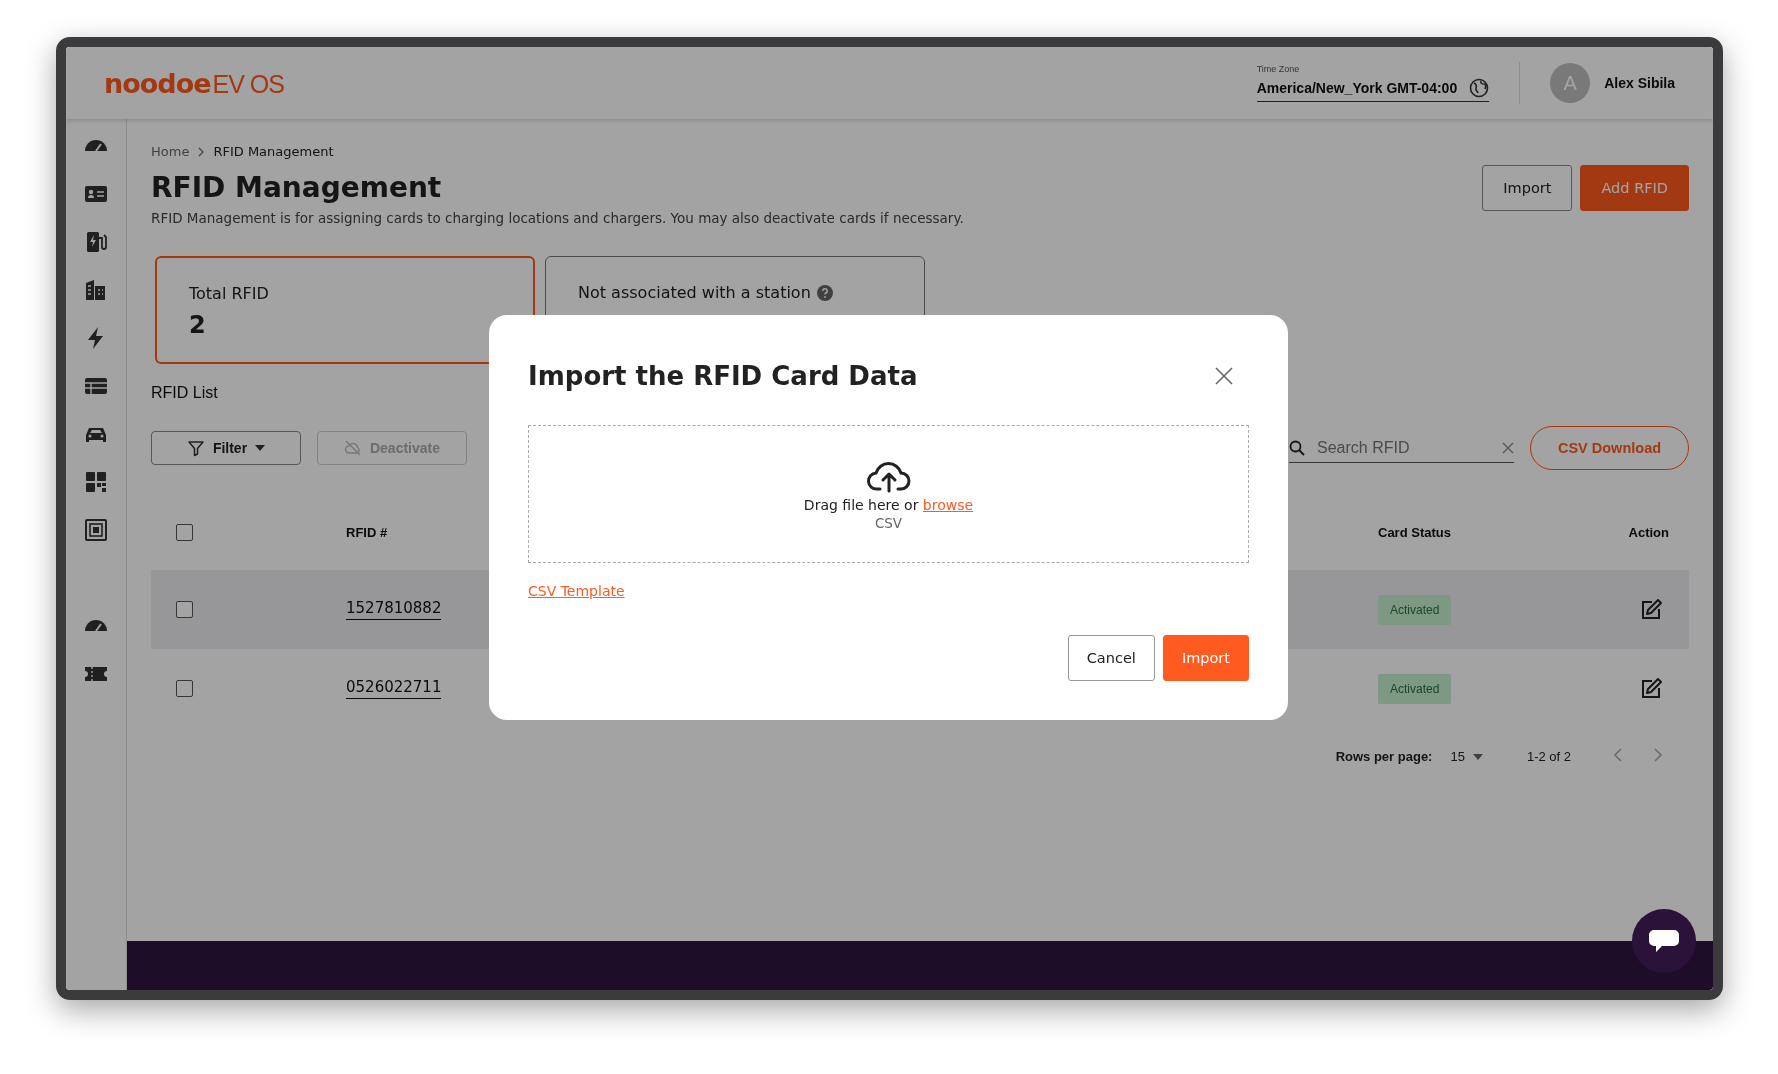 The image size is (1778, 1074). Describe the element at coordinates (198, 325) in the screenshot. I see `stat-value: 2` at that location.